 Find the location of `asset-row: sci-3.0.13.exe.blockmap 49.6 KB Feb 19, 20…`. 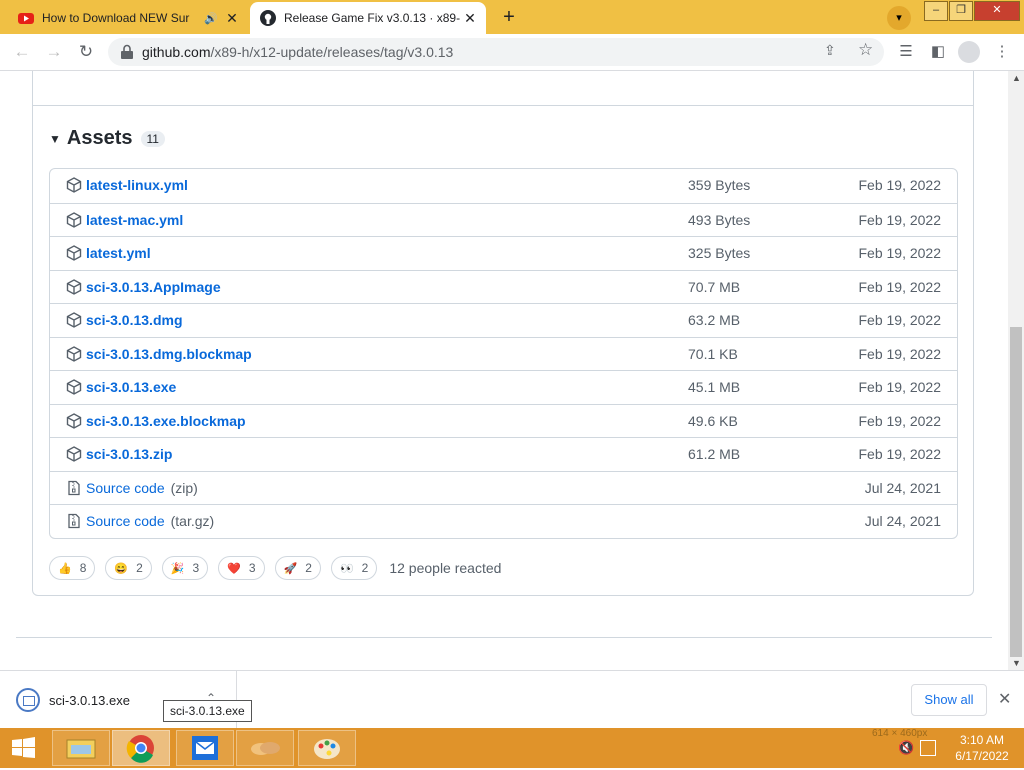

asset-row: sci-3.0.13.exe.blockmap 49.6 KB Feb 19, 20… is located at coordinates (503, 420).